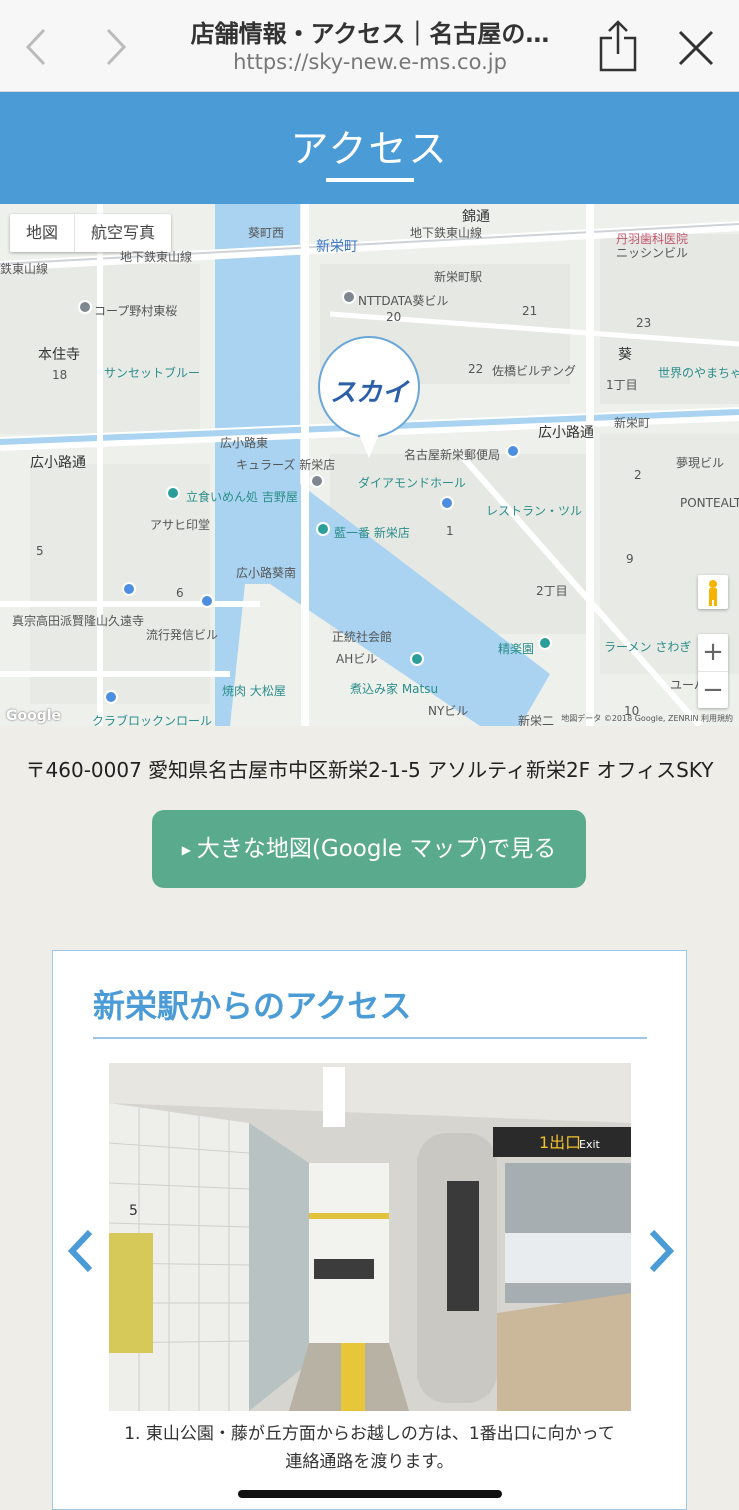  I want to click on map-label: NYビル, so click(448, 711).